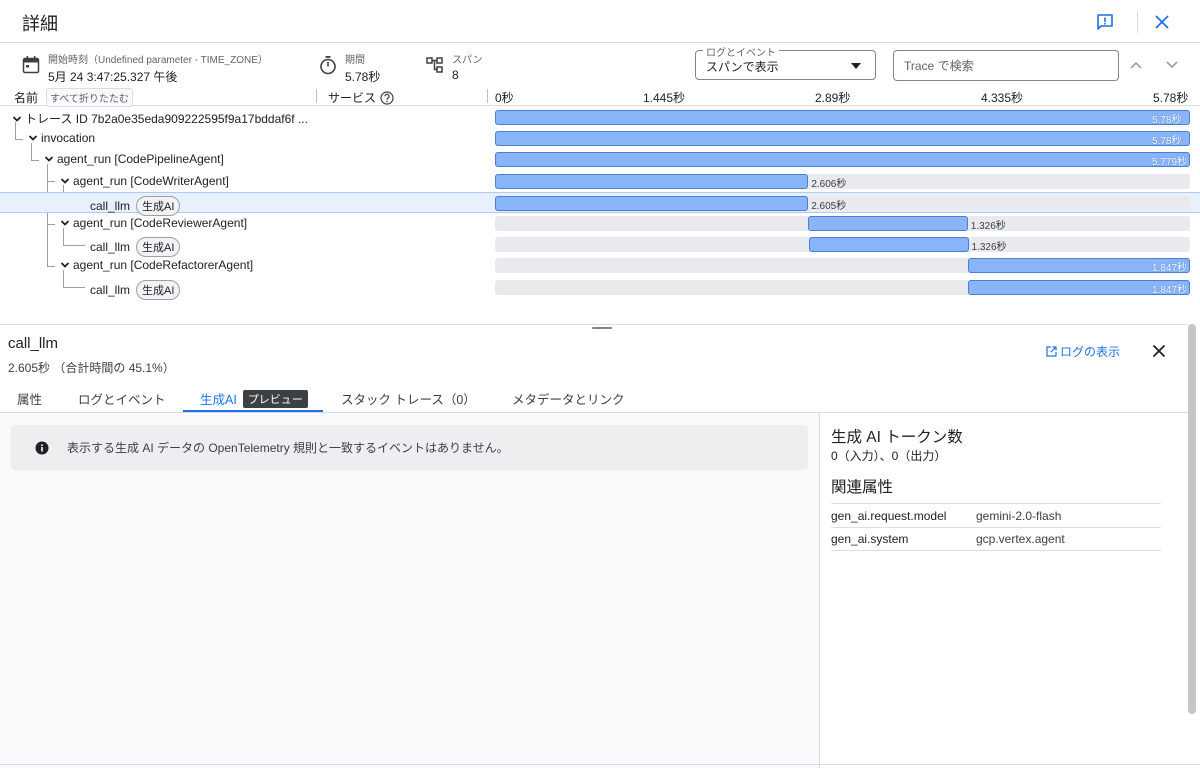 Image resolution: width=1200 pixels, height=768 pixels. Describe the element at coordinates (829, 206) in the screenshot. I see `span-duration-label: 2.605秒` at that location.